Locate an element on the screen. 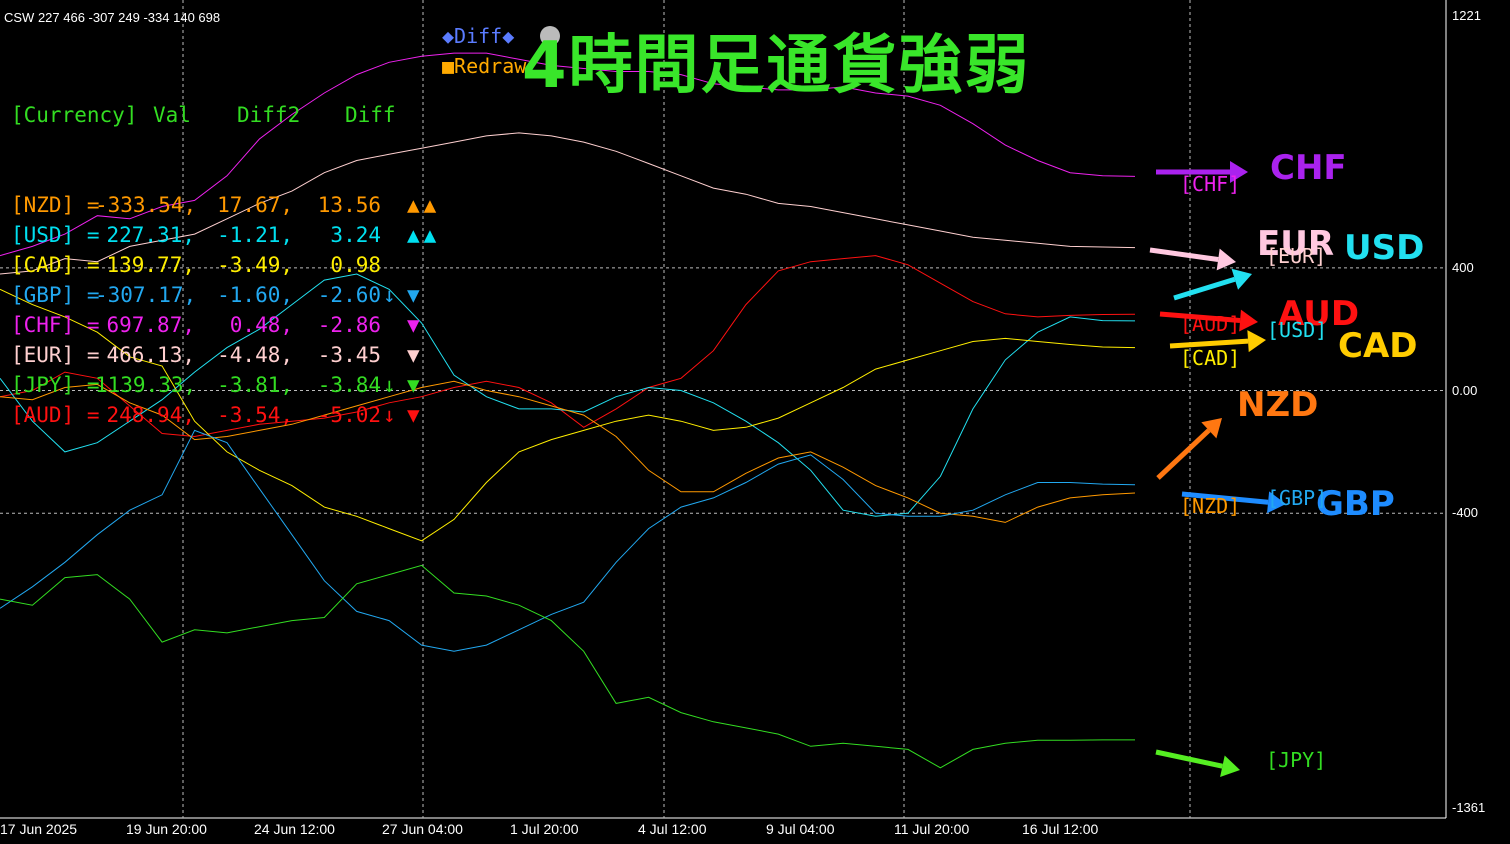 Image resolution: width=1510 pixels, height=844 pixels. table-row: [CAD] = 139.77, -3.49, 0.98 is located at coordinates (196, 265).